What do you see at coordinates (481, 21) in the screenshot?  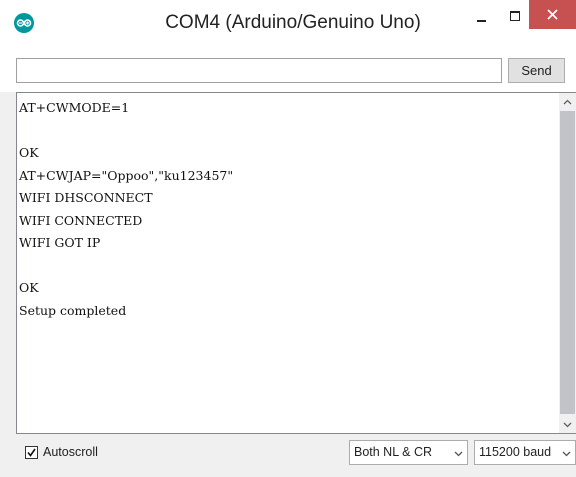 I see `minimize-icon` at bounding box center [481, 21].